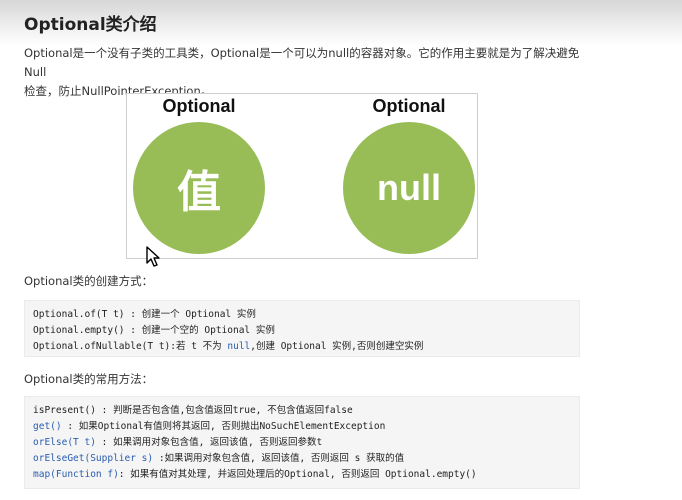 This screenshot has height=500, width=682. What do you see at coordinates (64, 410) in the screenshot?
I see `method-name: isPresent()` at bounding box center [64, 410].